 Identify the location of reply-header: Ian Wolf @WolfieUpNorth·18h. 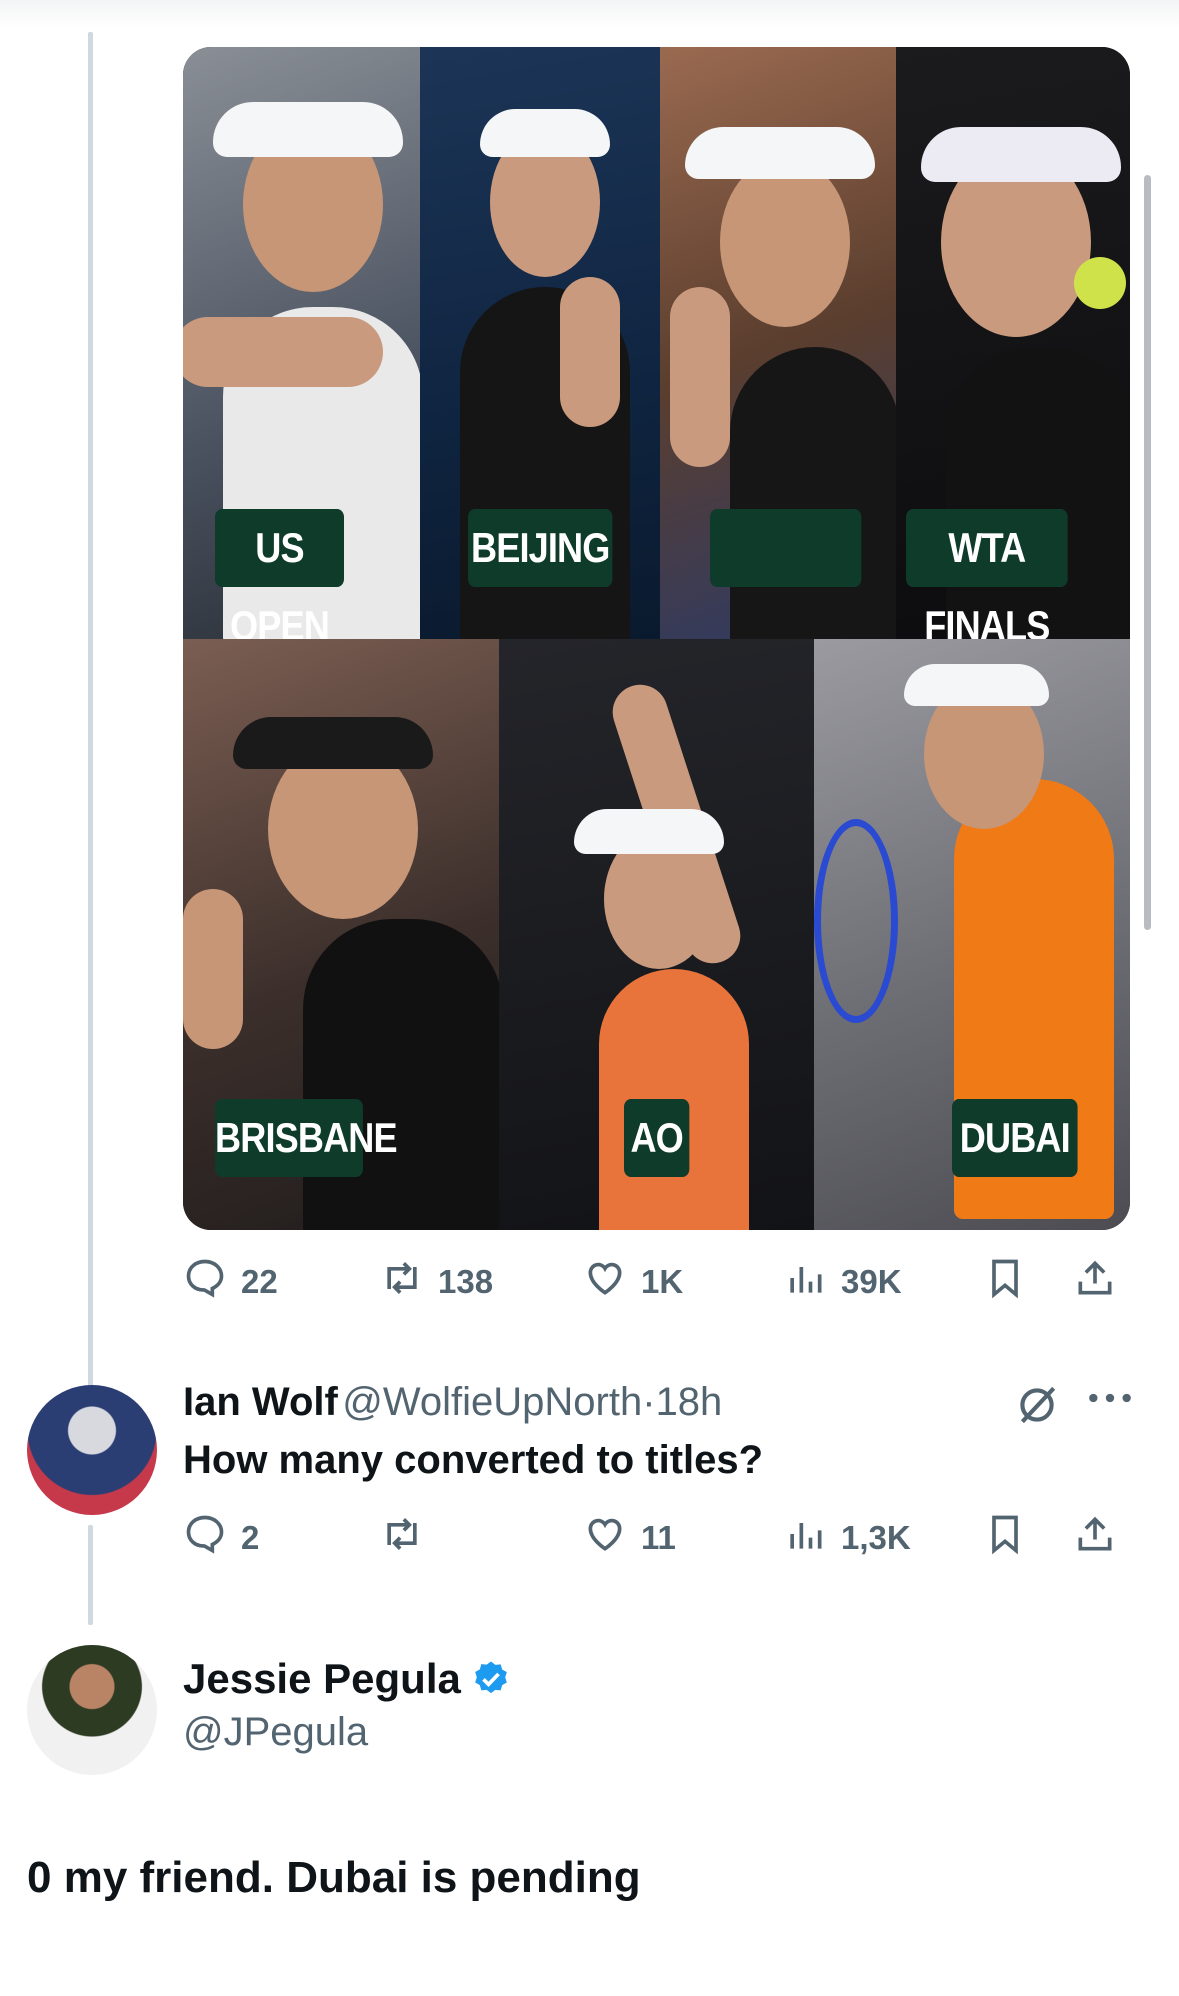
(452, 1402).